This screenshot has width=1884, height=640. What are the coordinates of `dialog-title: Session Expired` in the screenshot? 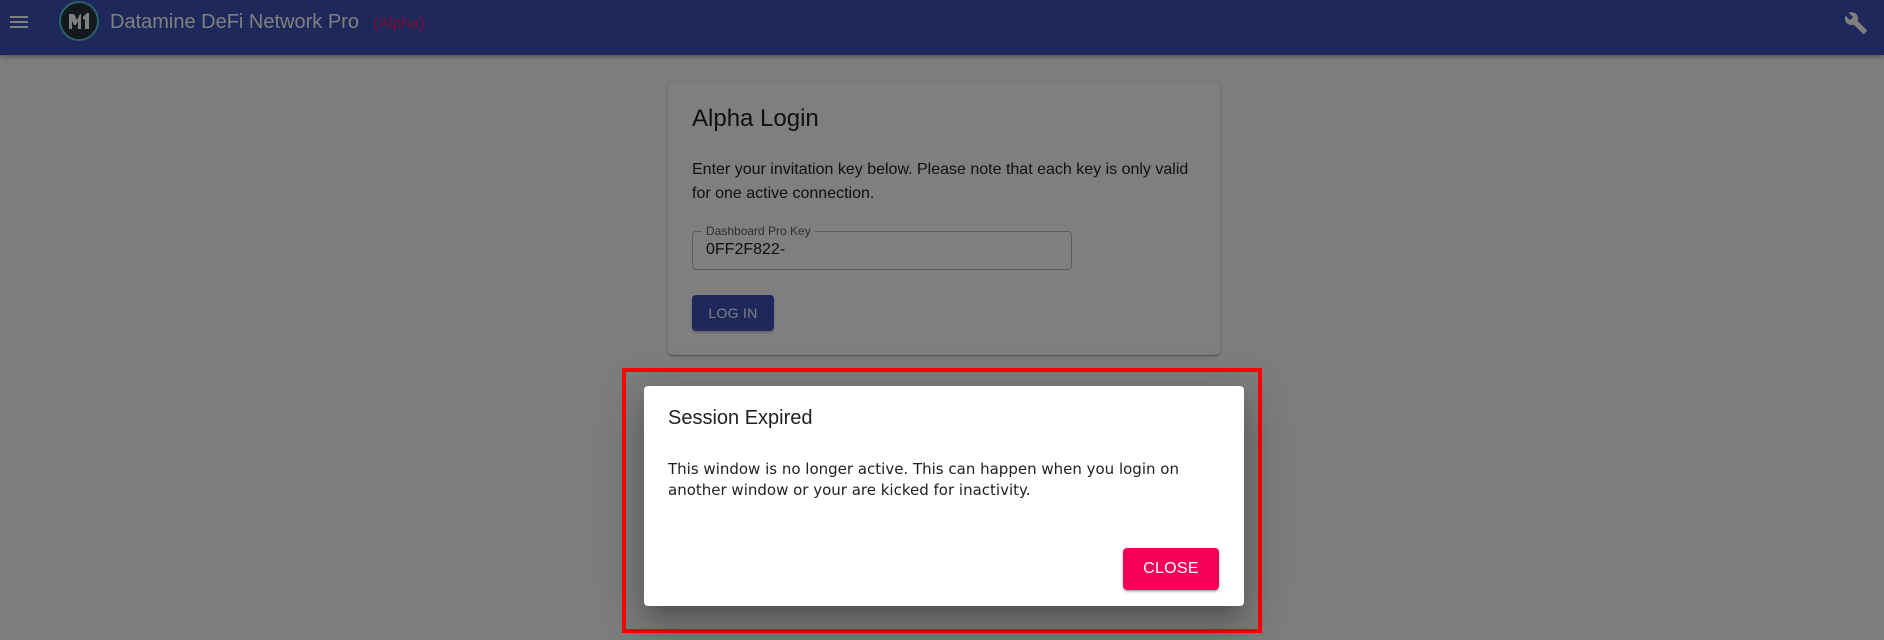 It's located at (740, 418).